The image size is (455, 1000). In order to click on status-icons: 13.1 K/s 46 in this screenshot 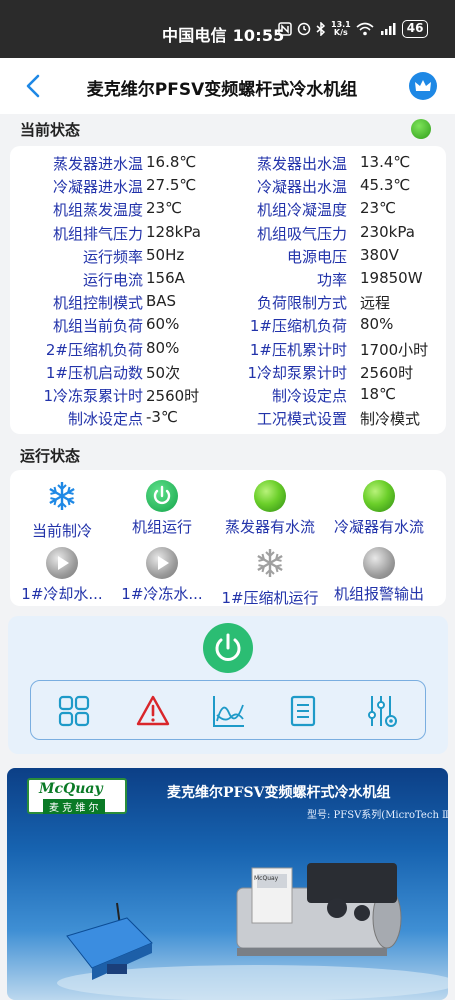, I will do `click(353, 29)`.